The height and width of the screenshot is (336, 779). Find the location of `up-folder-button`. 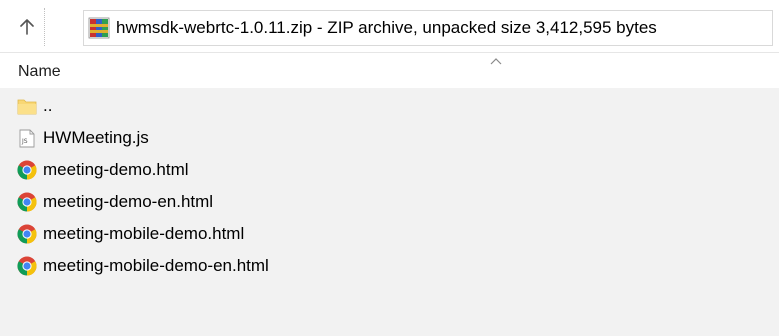

up-folder-button is located at coordinates (27, 27).